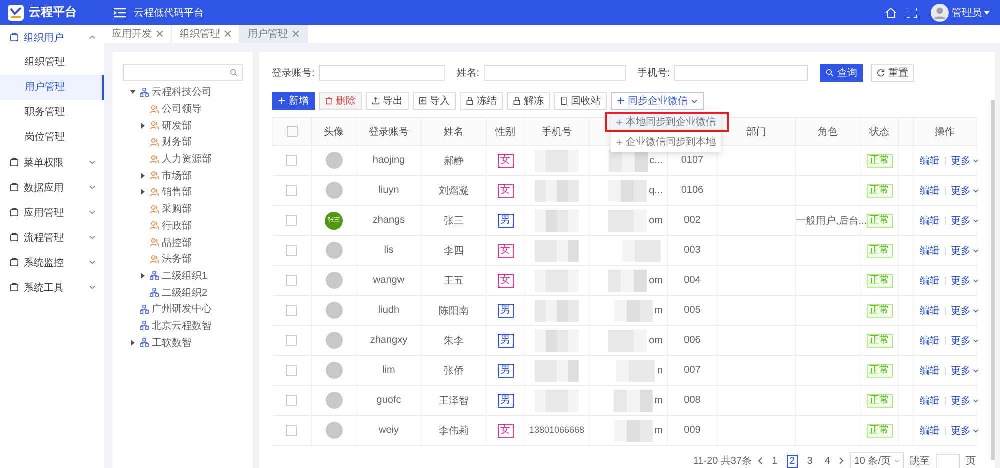 The height and width of the screenshot is (468, 1000). I want to click on page-tab: 用户管理, so click(274, 34).